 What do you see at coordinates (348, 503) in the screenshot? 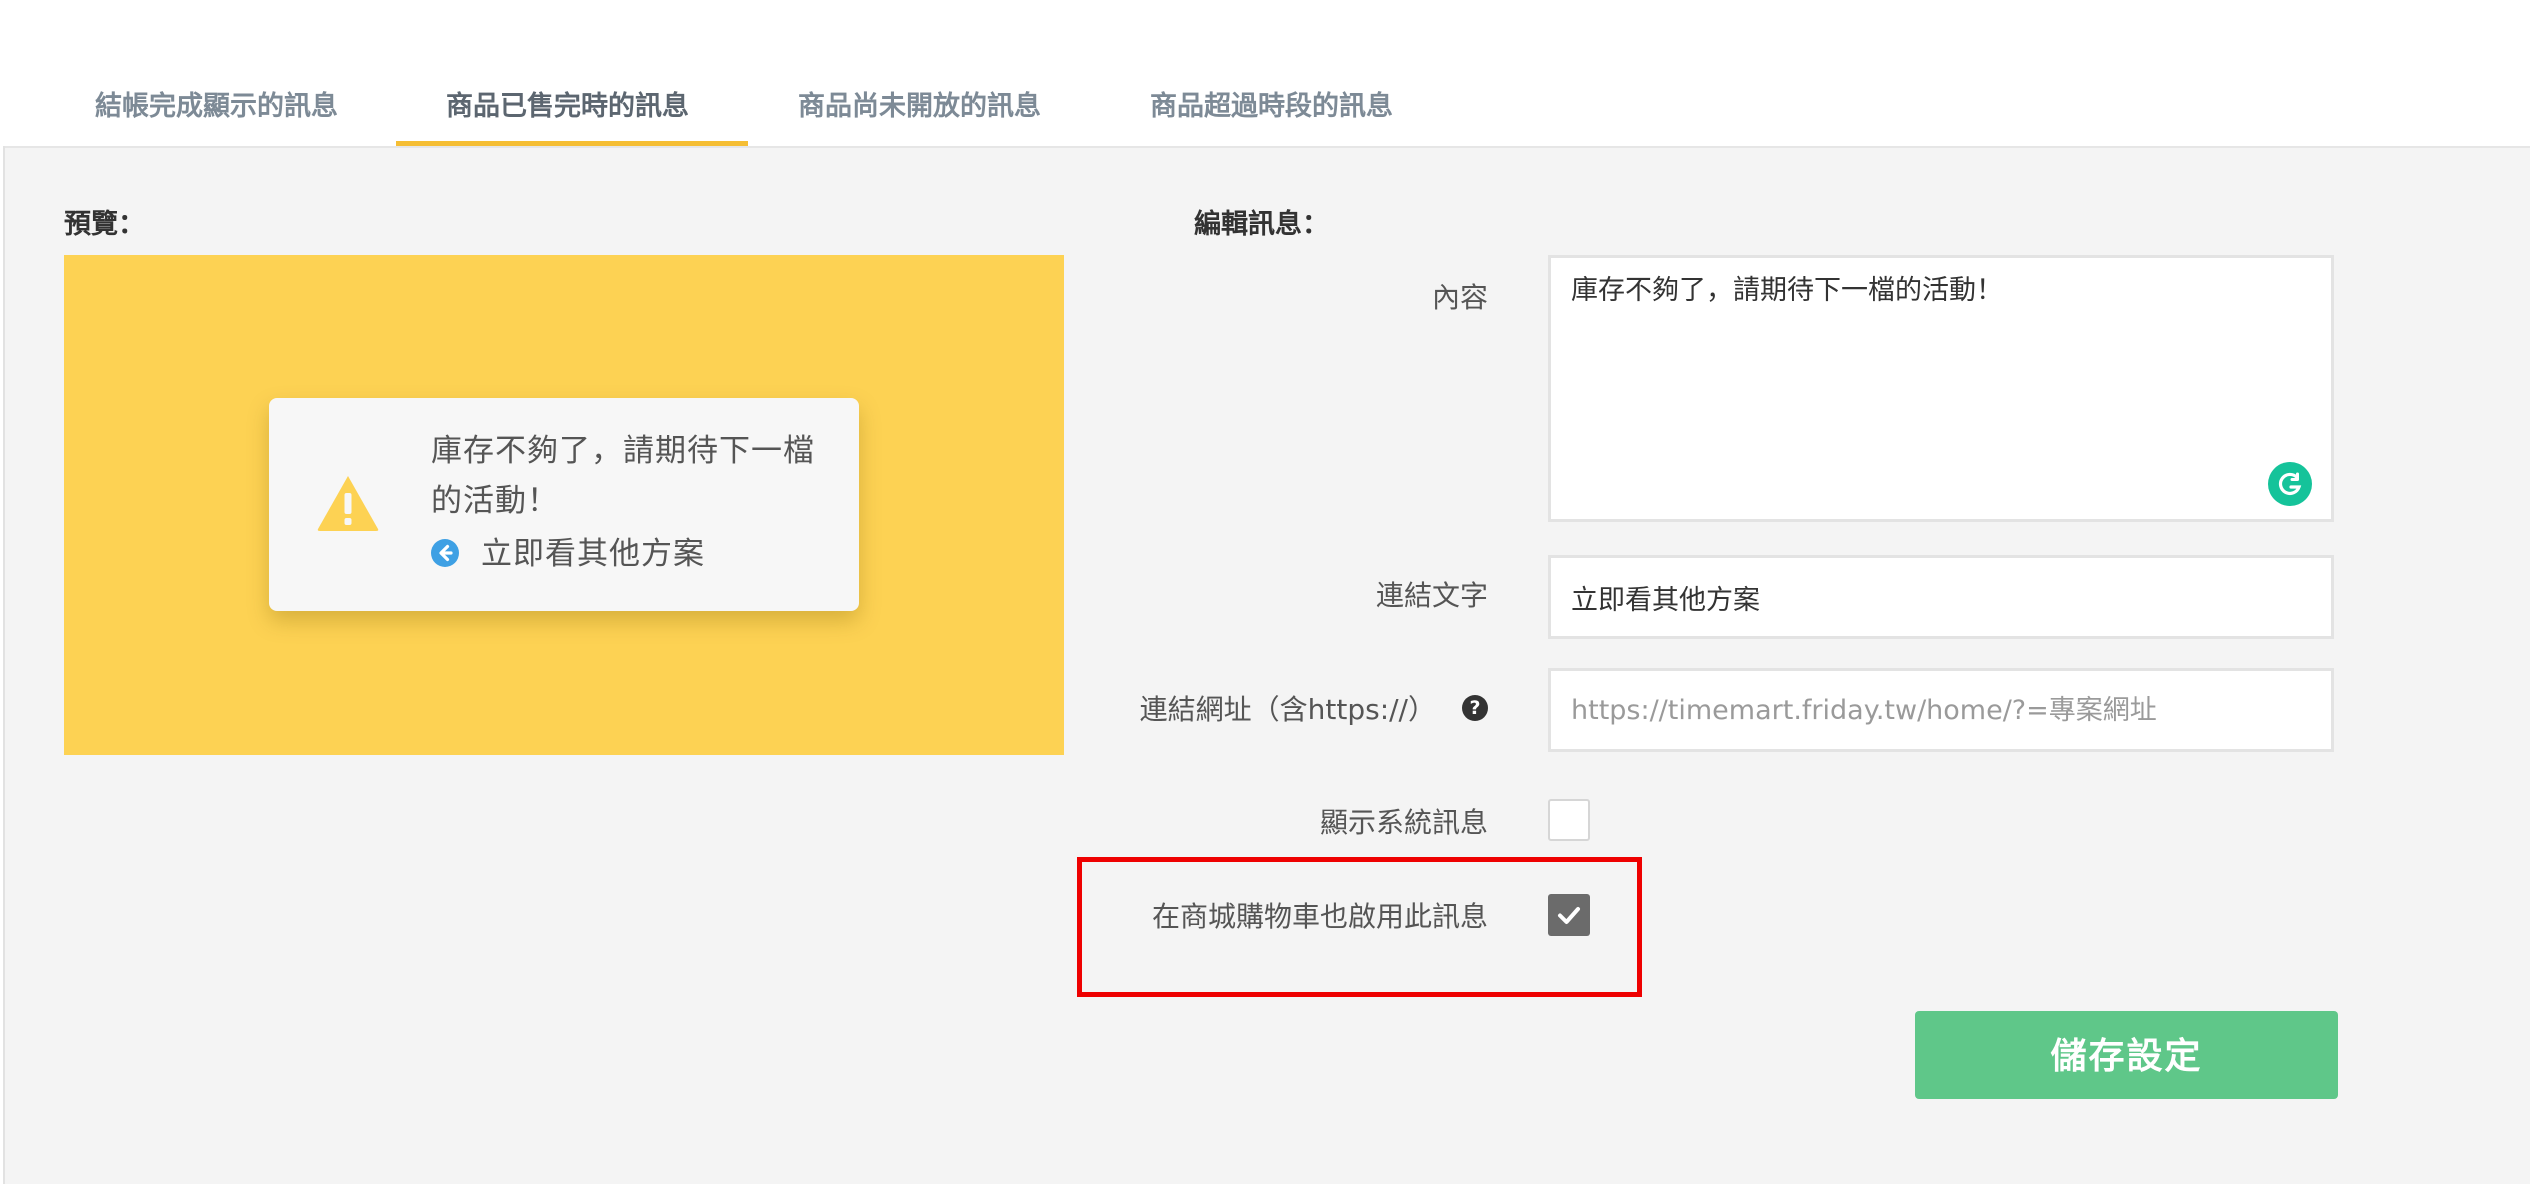
I see `warning-triangle-icon` at bounding box center [348, 503].